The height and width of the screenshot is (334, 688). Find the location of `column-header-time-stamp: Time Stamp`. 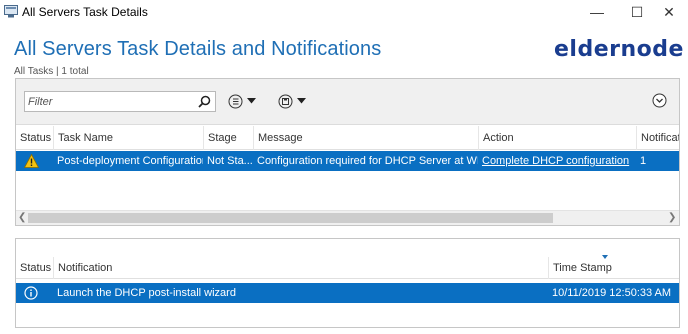

column-header-time-stamp: Time Stamp is located at coordinates (605, 268).